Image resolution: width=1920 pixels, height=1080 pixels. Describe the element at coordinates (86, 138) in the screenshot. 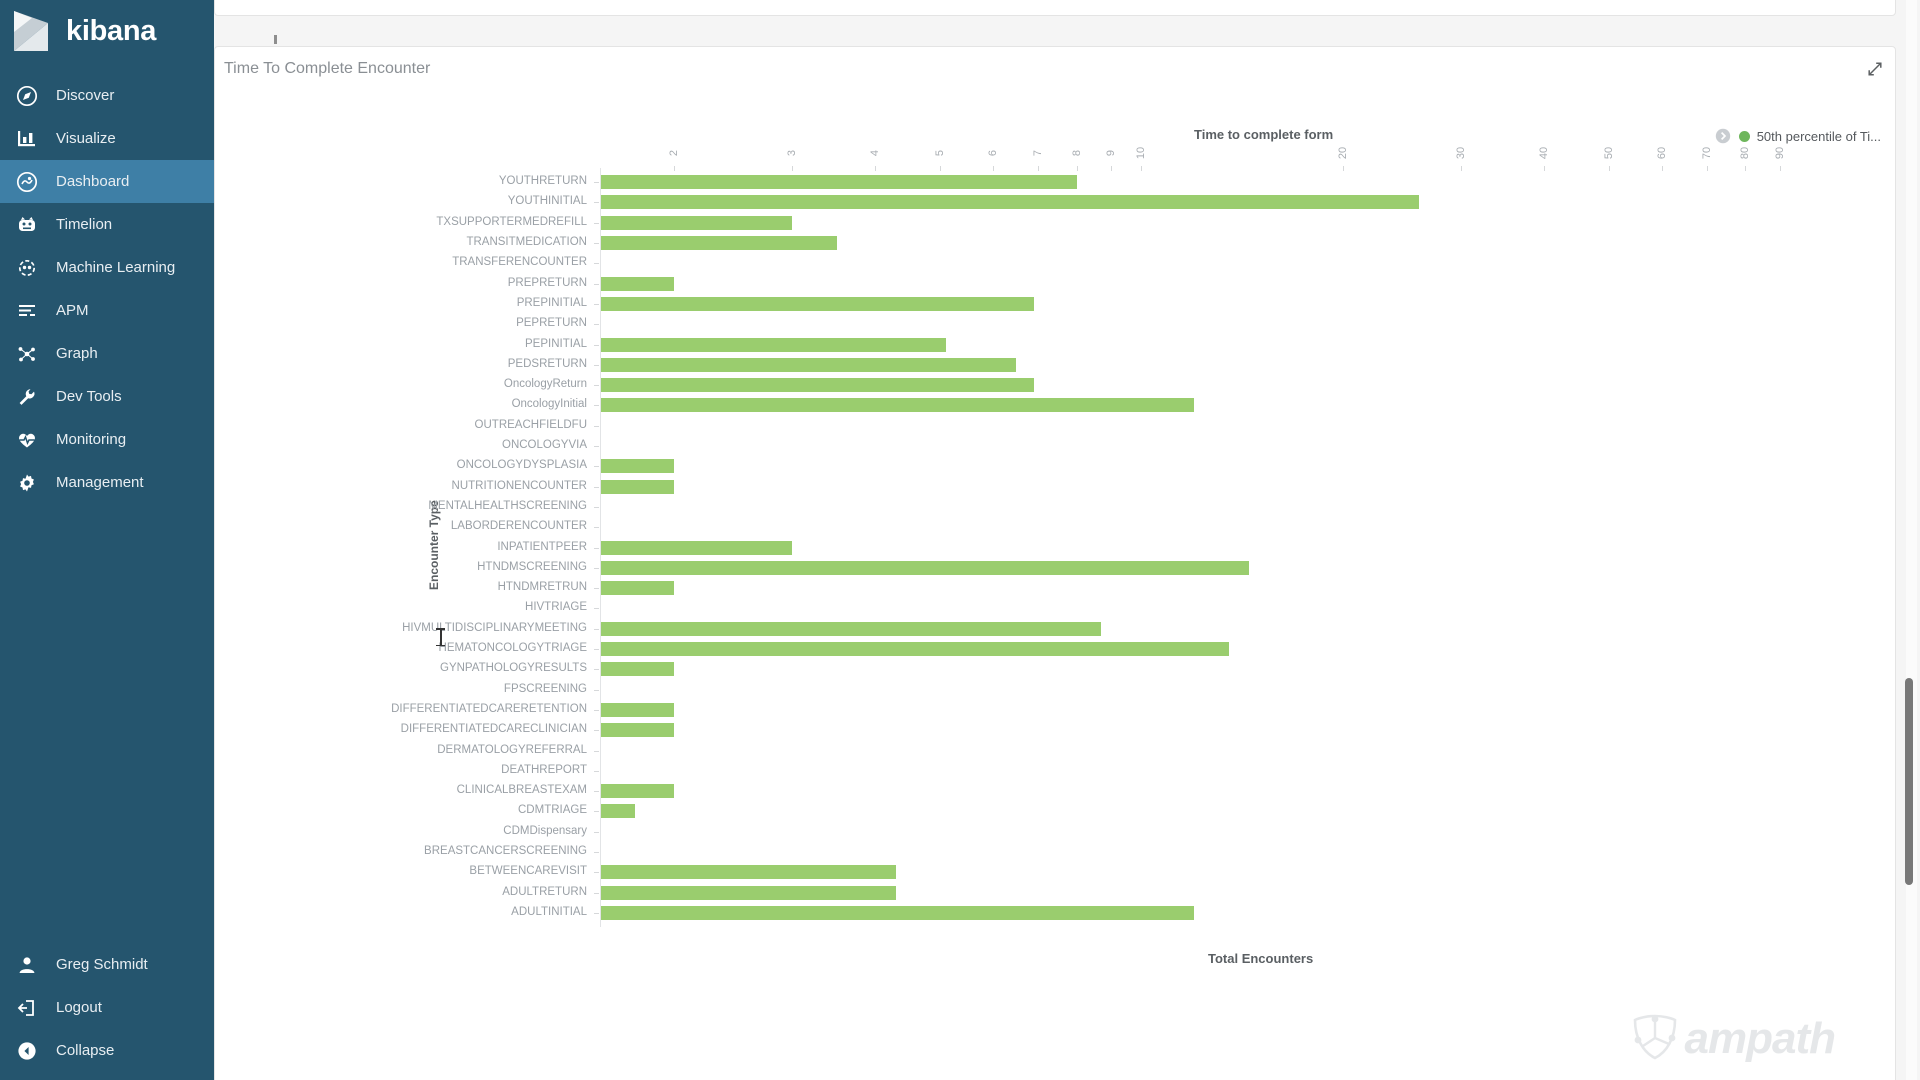

I see `sidebar-item-label: Visualize` at that location.